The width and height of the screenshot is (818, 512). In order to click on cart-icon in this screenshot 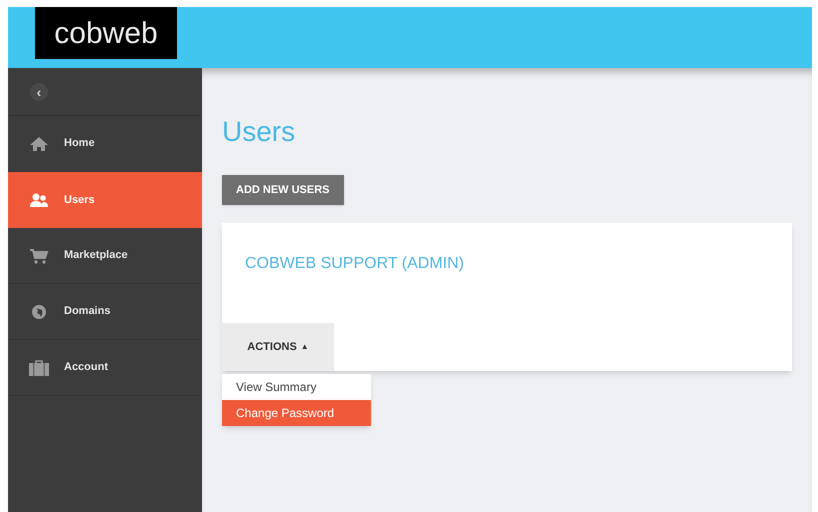, I will do `click(39, 256)`.